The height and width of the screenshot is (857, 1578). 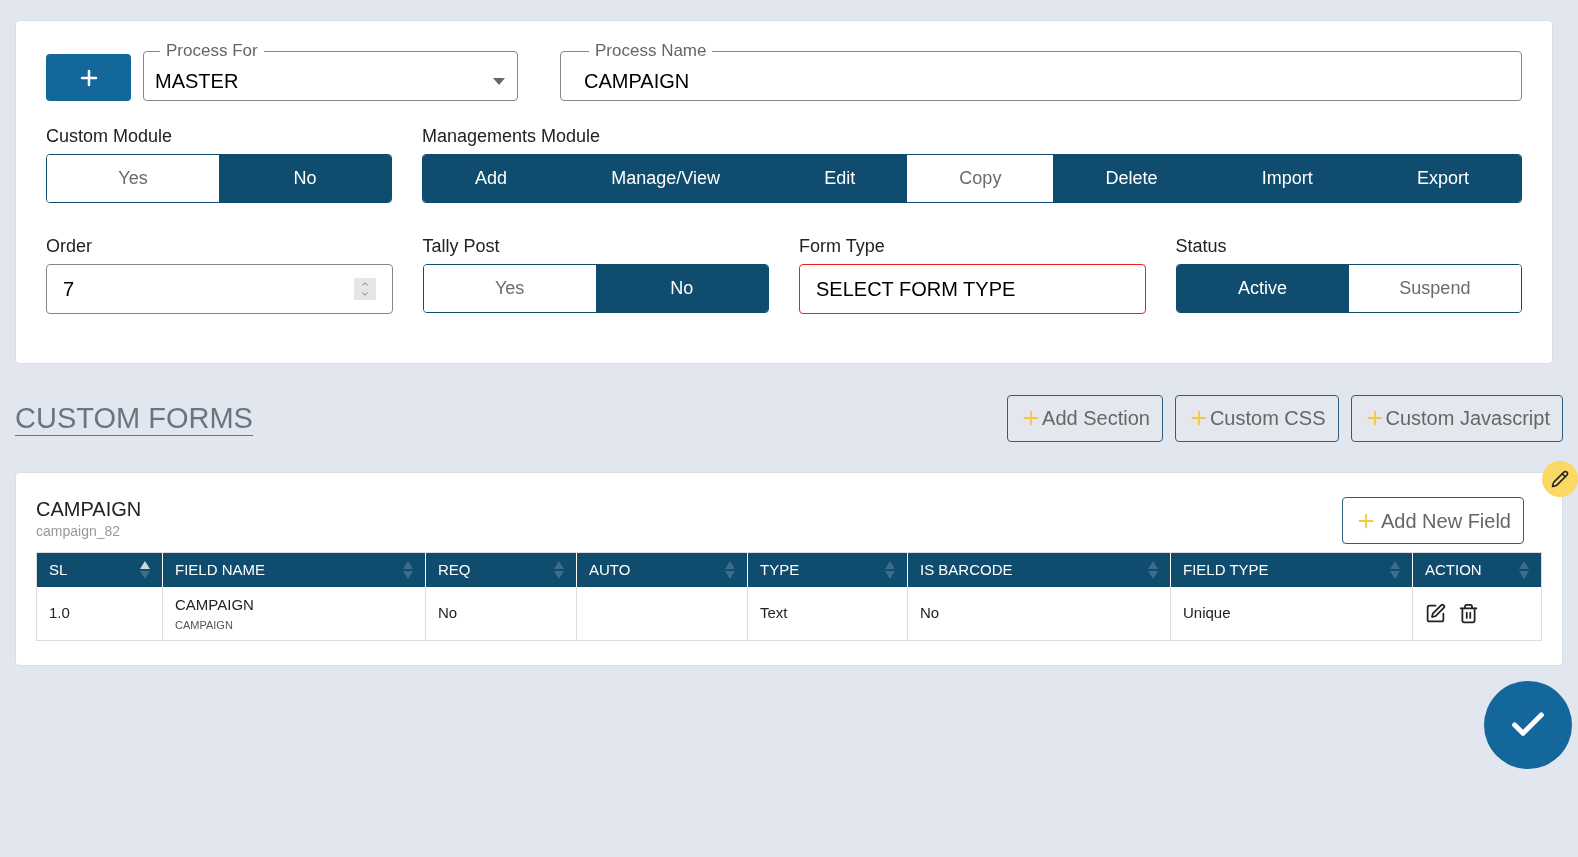 What do you see at coordinates (1201, 246) in the screenshot?
I see `field-label: Status` at bounding box center [1201, 246].